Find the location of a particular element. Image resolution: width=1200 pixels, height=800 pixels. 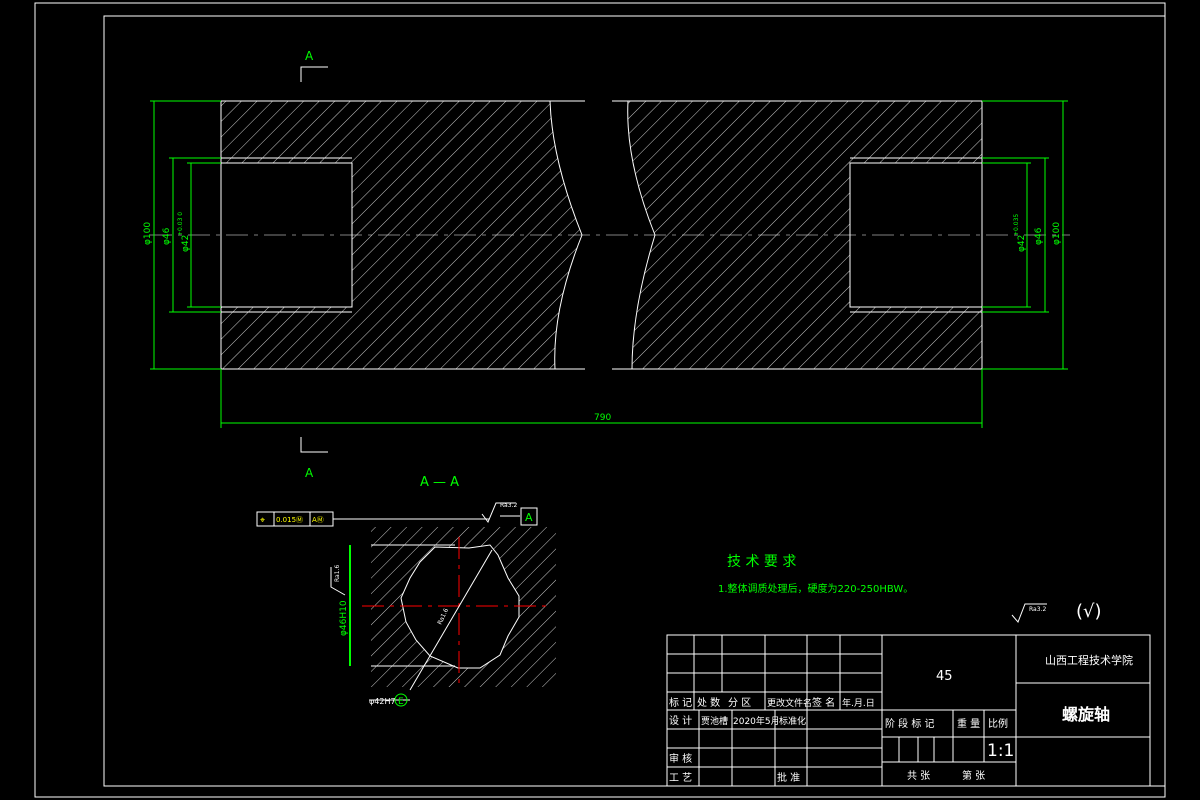

part-name: 螺旋轴 is located at coordinates (1086, 714).